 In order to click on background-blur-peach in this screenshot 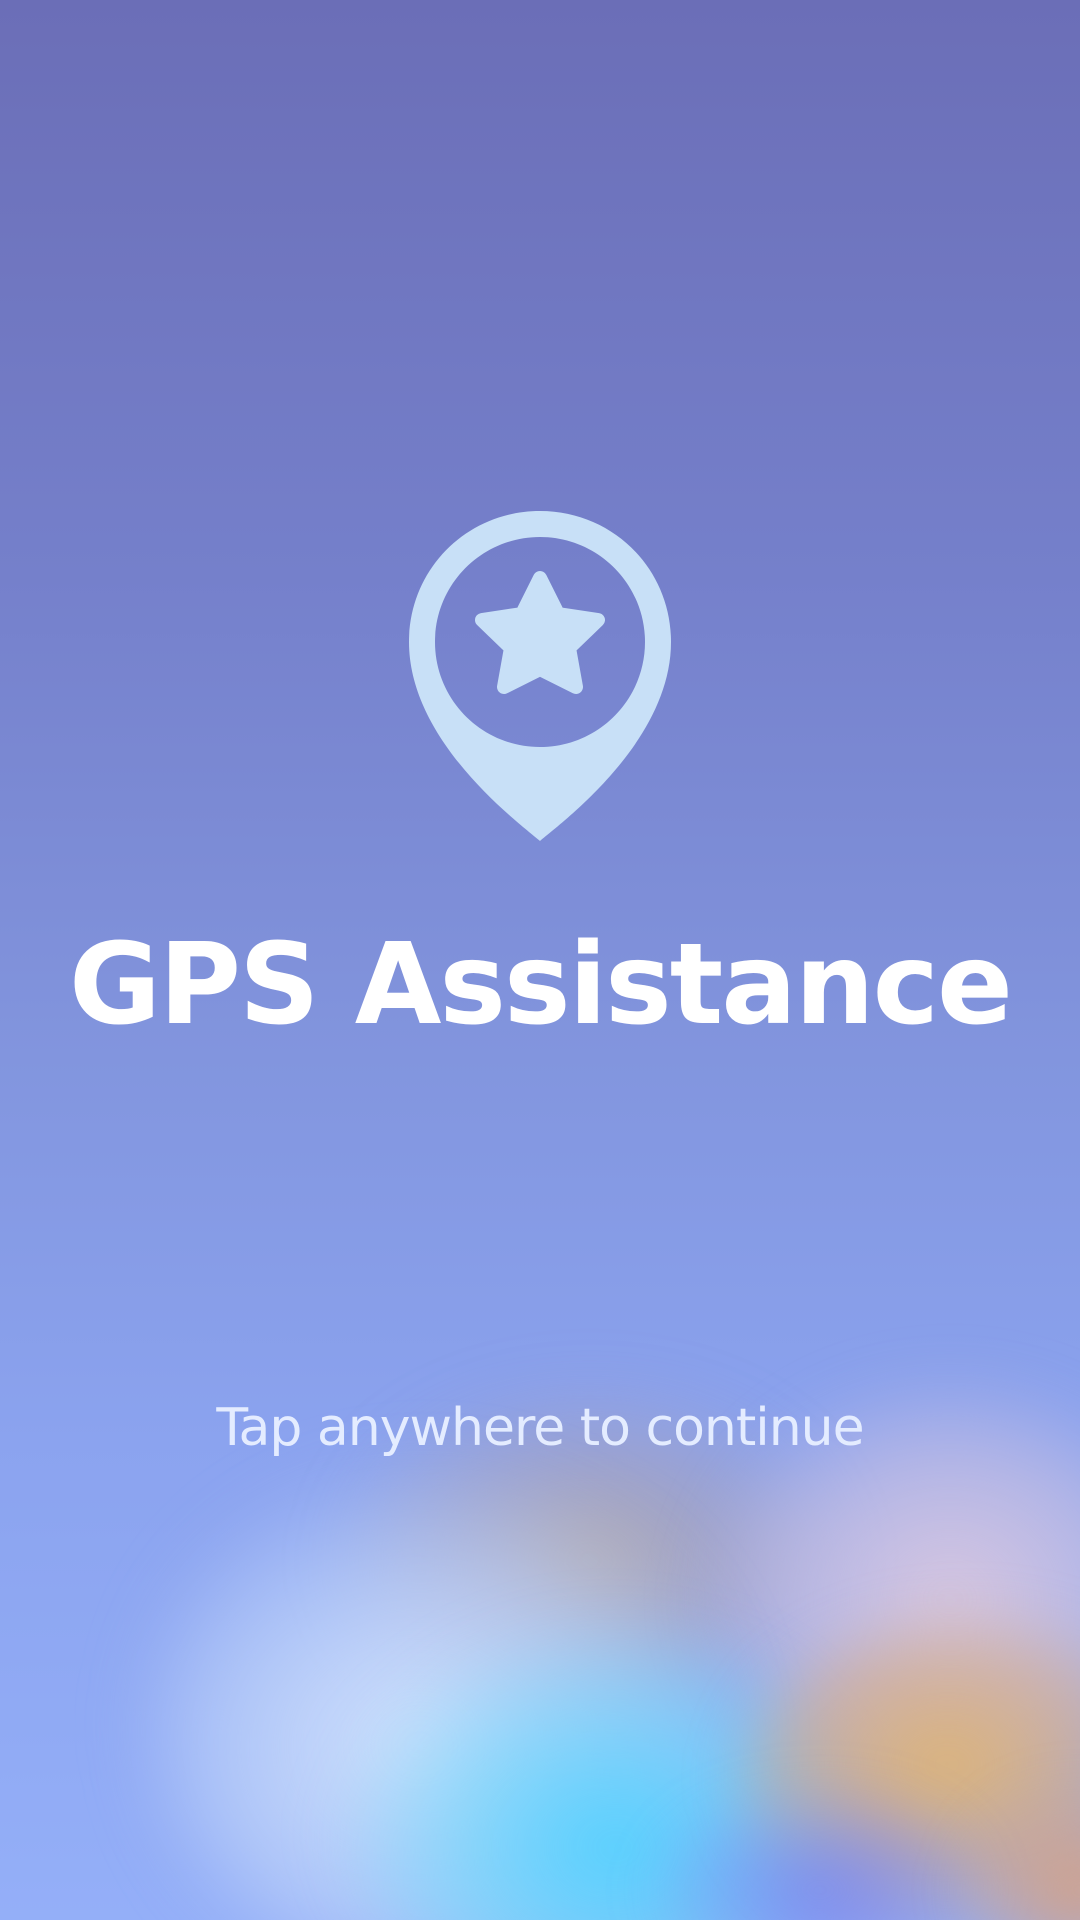, I will do `click(1015, 1850)`.